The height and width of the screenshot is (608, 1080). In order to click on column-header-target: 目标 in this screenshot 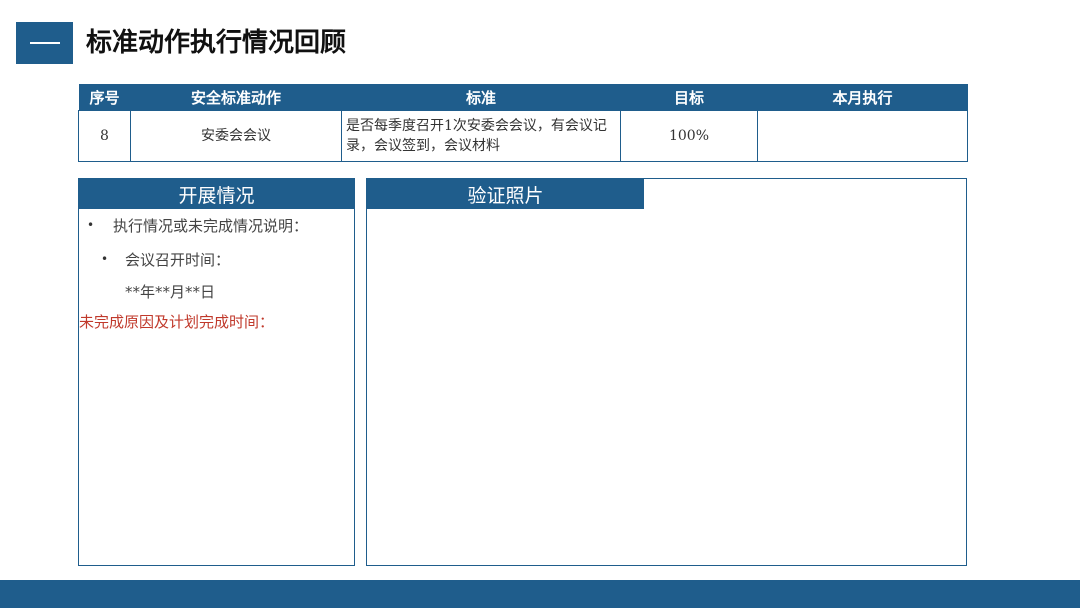, I will do `click(689, 97)`.